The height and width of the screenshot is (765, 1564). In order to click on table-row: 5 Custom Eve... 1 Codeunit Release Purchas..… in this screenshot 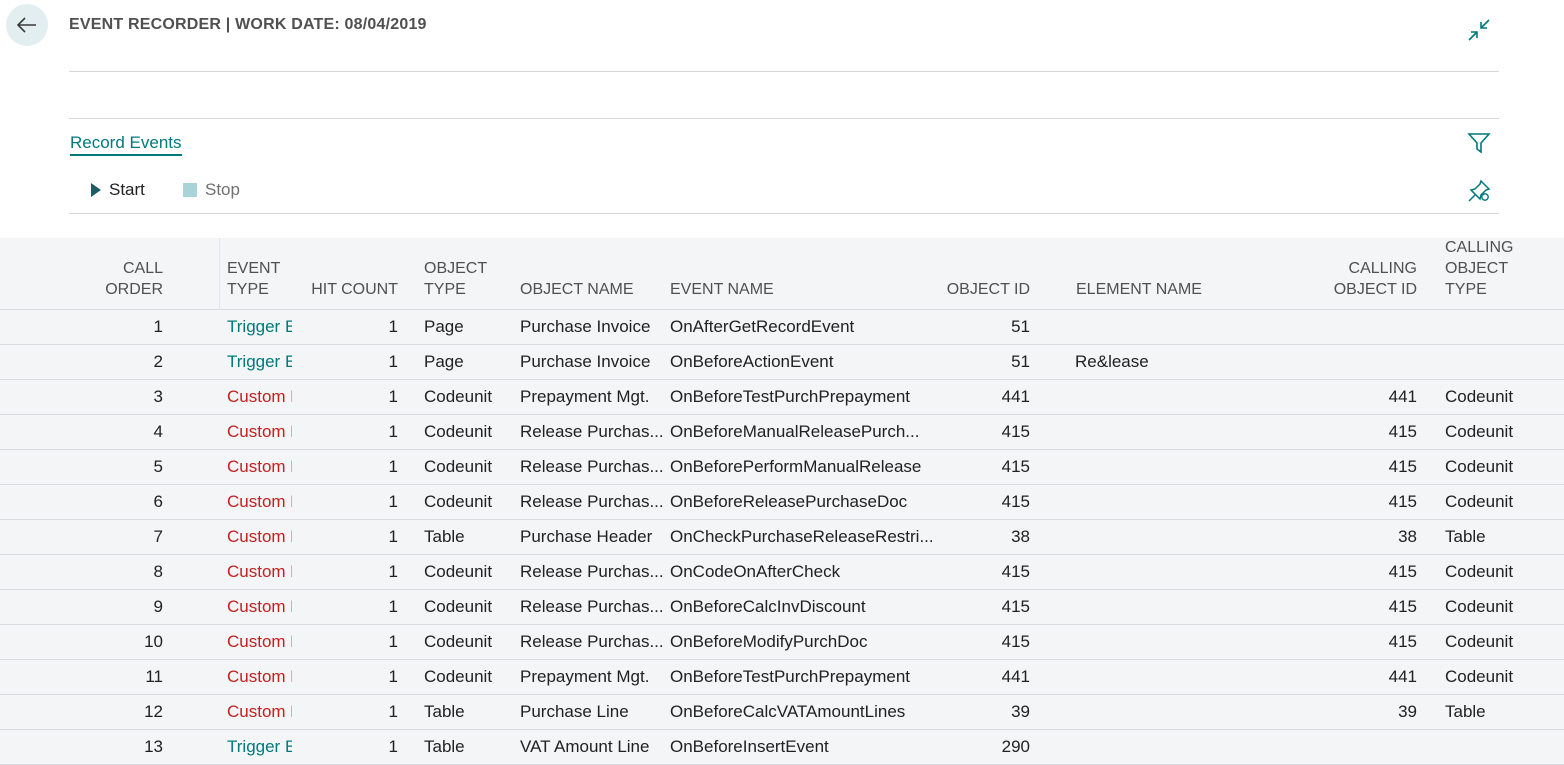, I will do `click(782, 467)`.